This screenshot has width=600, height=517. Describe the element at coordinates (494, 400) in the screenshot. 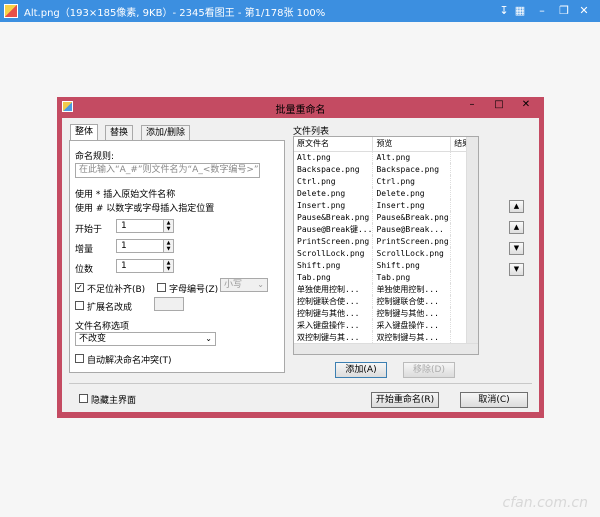

I see `cancel-button: 取消(C)` at that location.